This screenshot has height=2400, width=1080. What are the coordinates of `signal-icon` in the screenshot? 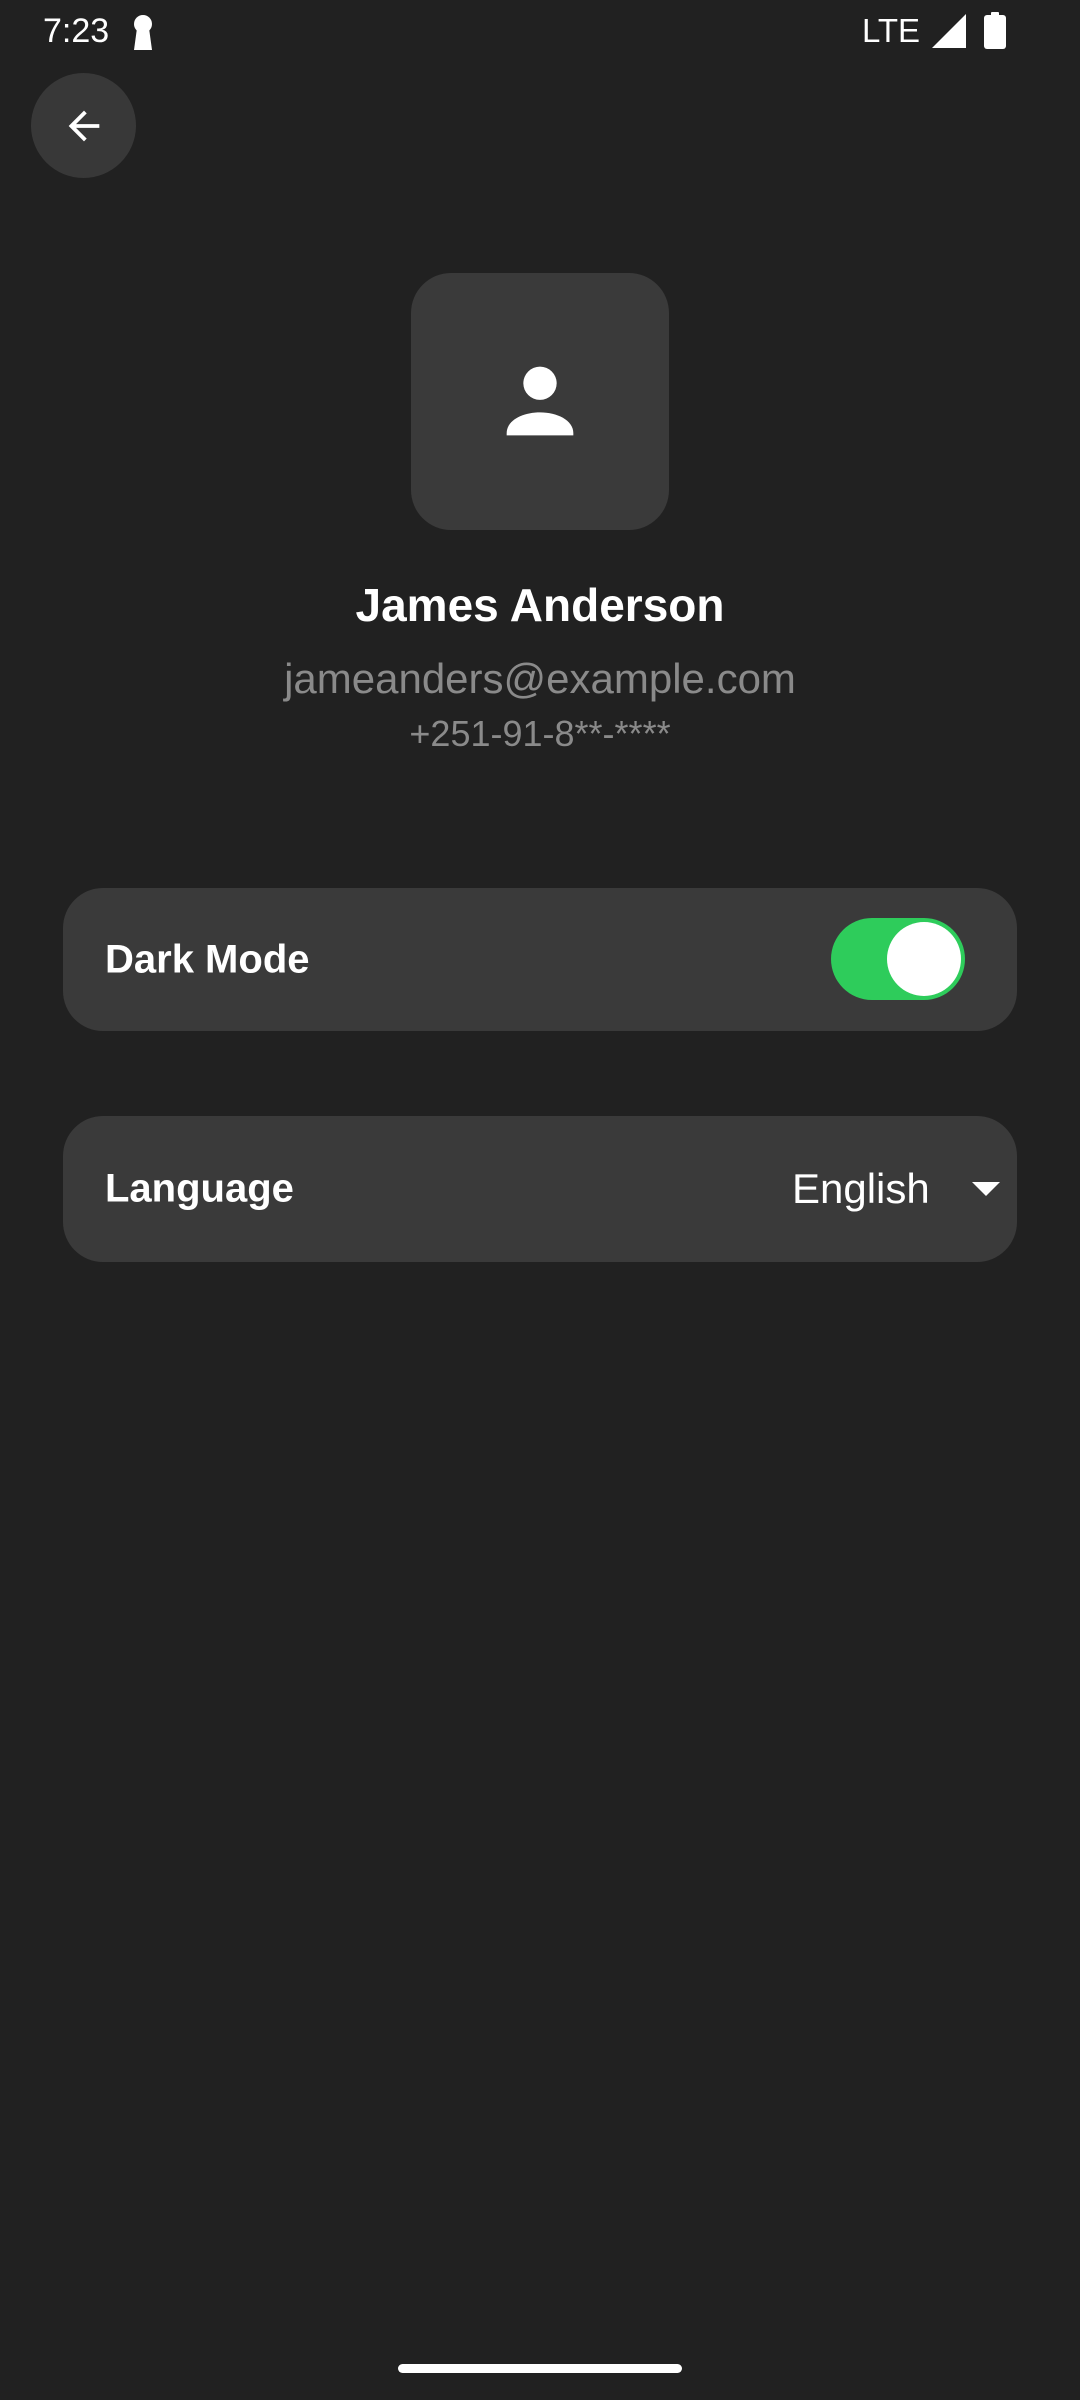 It's located at (949, 31).